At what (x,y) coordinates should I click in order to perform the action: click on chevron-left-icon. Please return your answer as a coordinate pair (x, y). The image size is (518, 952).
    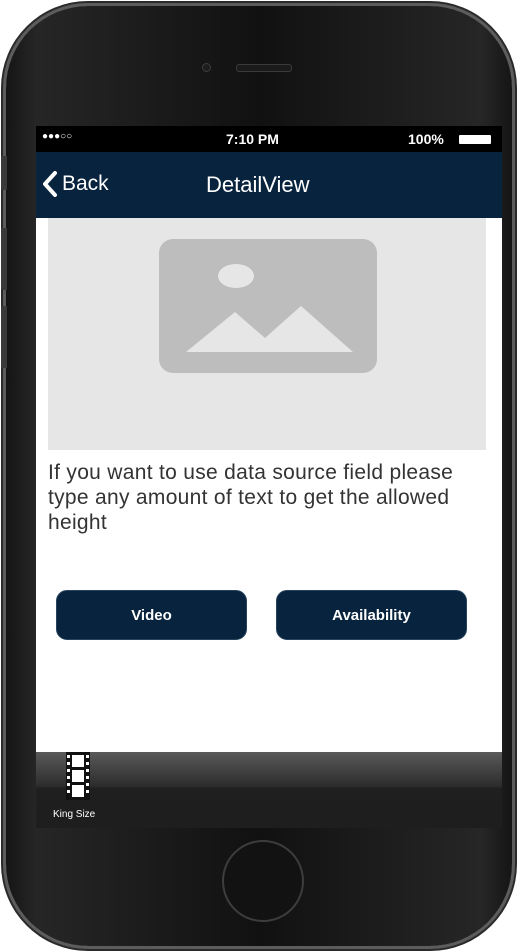
    Looking at the image, I should click on (50, 184).